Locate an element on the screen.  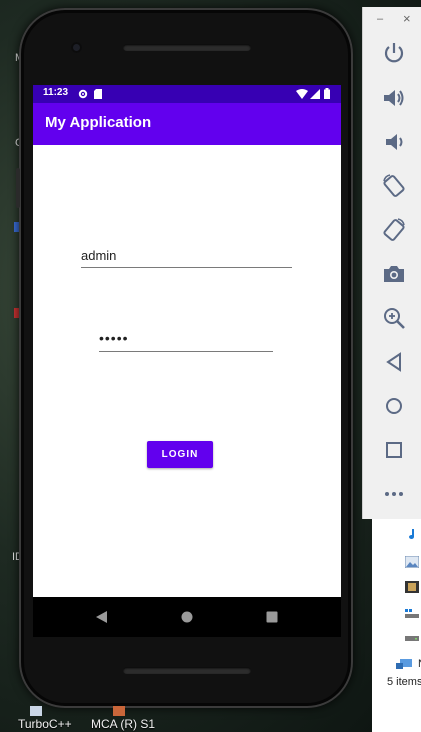
power-icon is located at coordinates (394, 53).